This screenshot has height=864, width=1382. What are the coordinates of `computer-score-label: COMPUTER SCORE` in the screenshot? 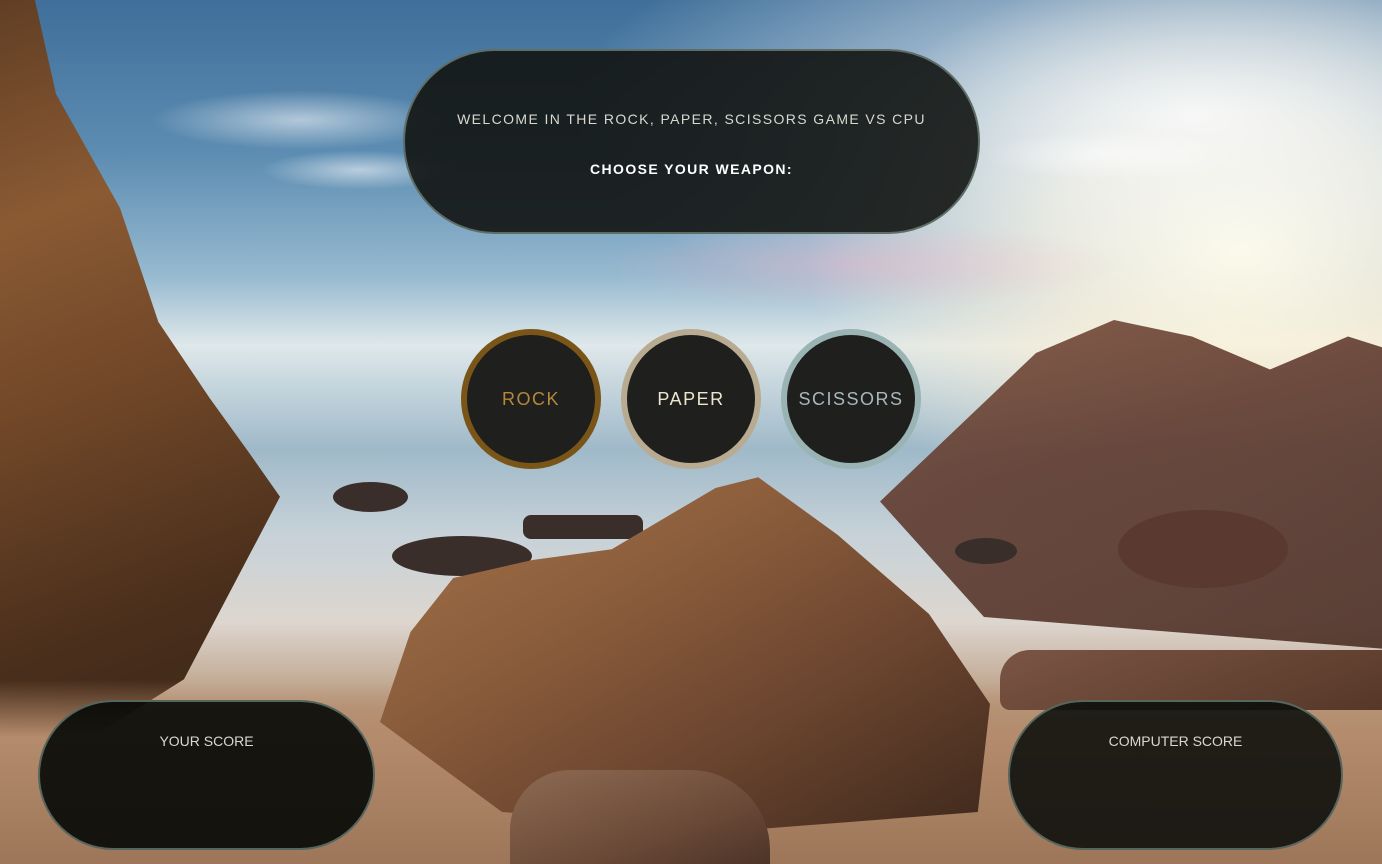 It's located at (1175, 741).